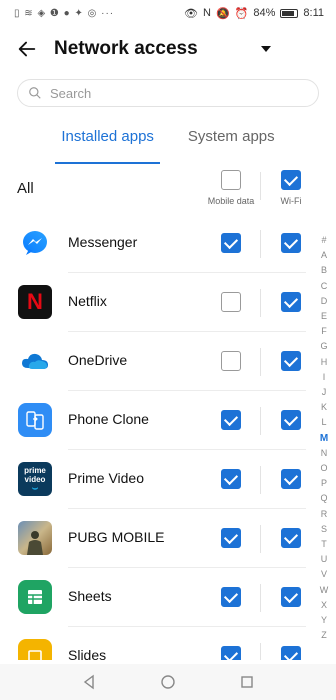  Describe the element at coordinates (231, 653) in the screenshot. I see `slides-mobile-data-checkbox` at that location.